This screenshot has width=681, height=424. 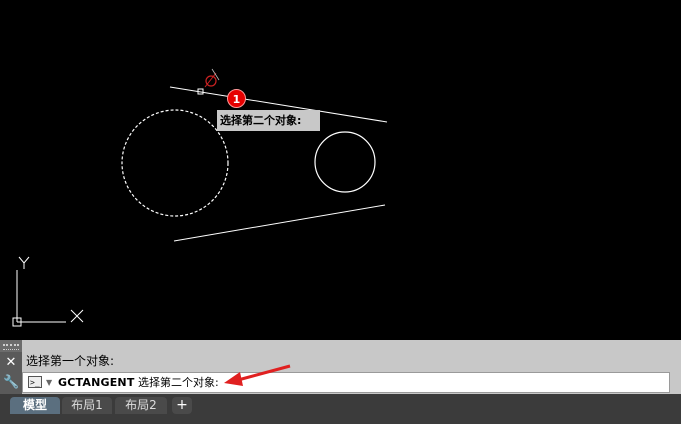 What do you see at coordinates (70, 361) in the screenshot?
I see `command-history-line: 选择第一个对象:` at bounding box center [70, 361].